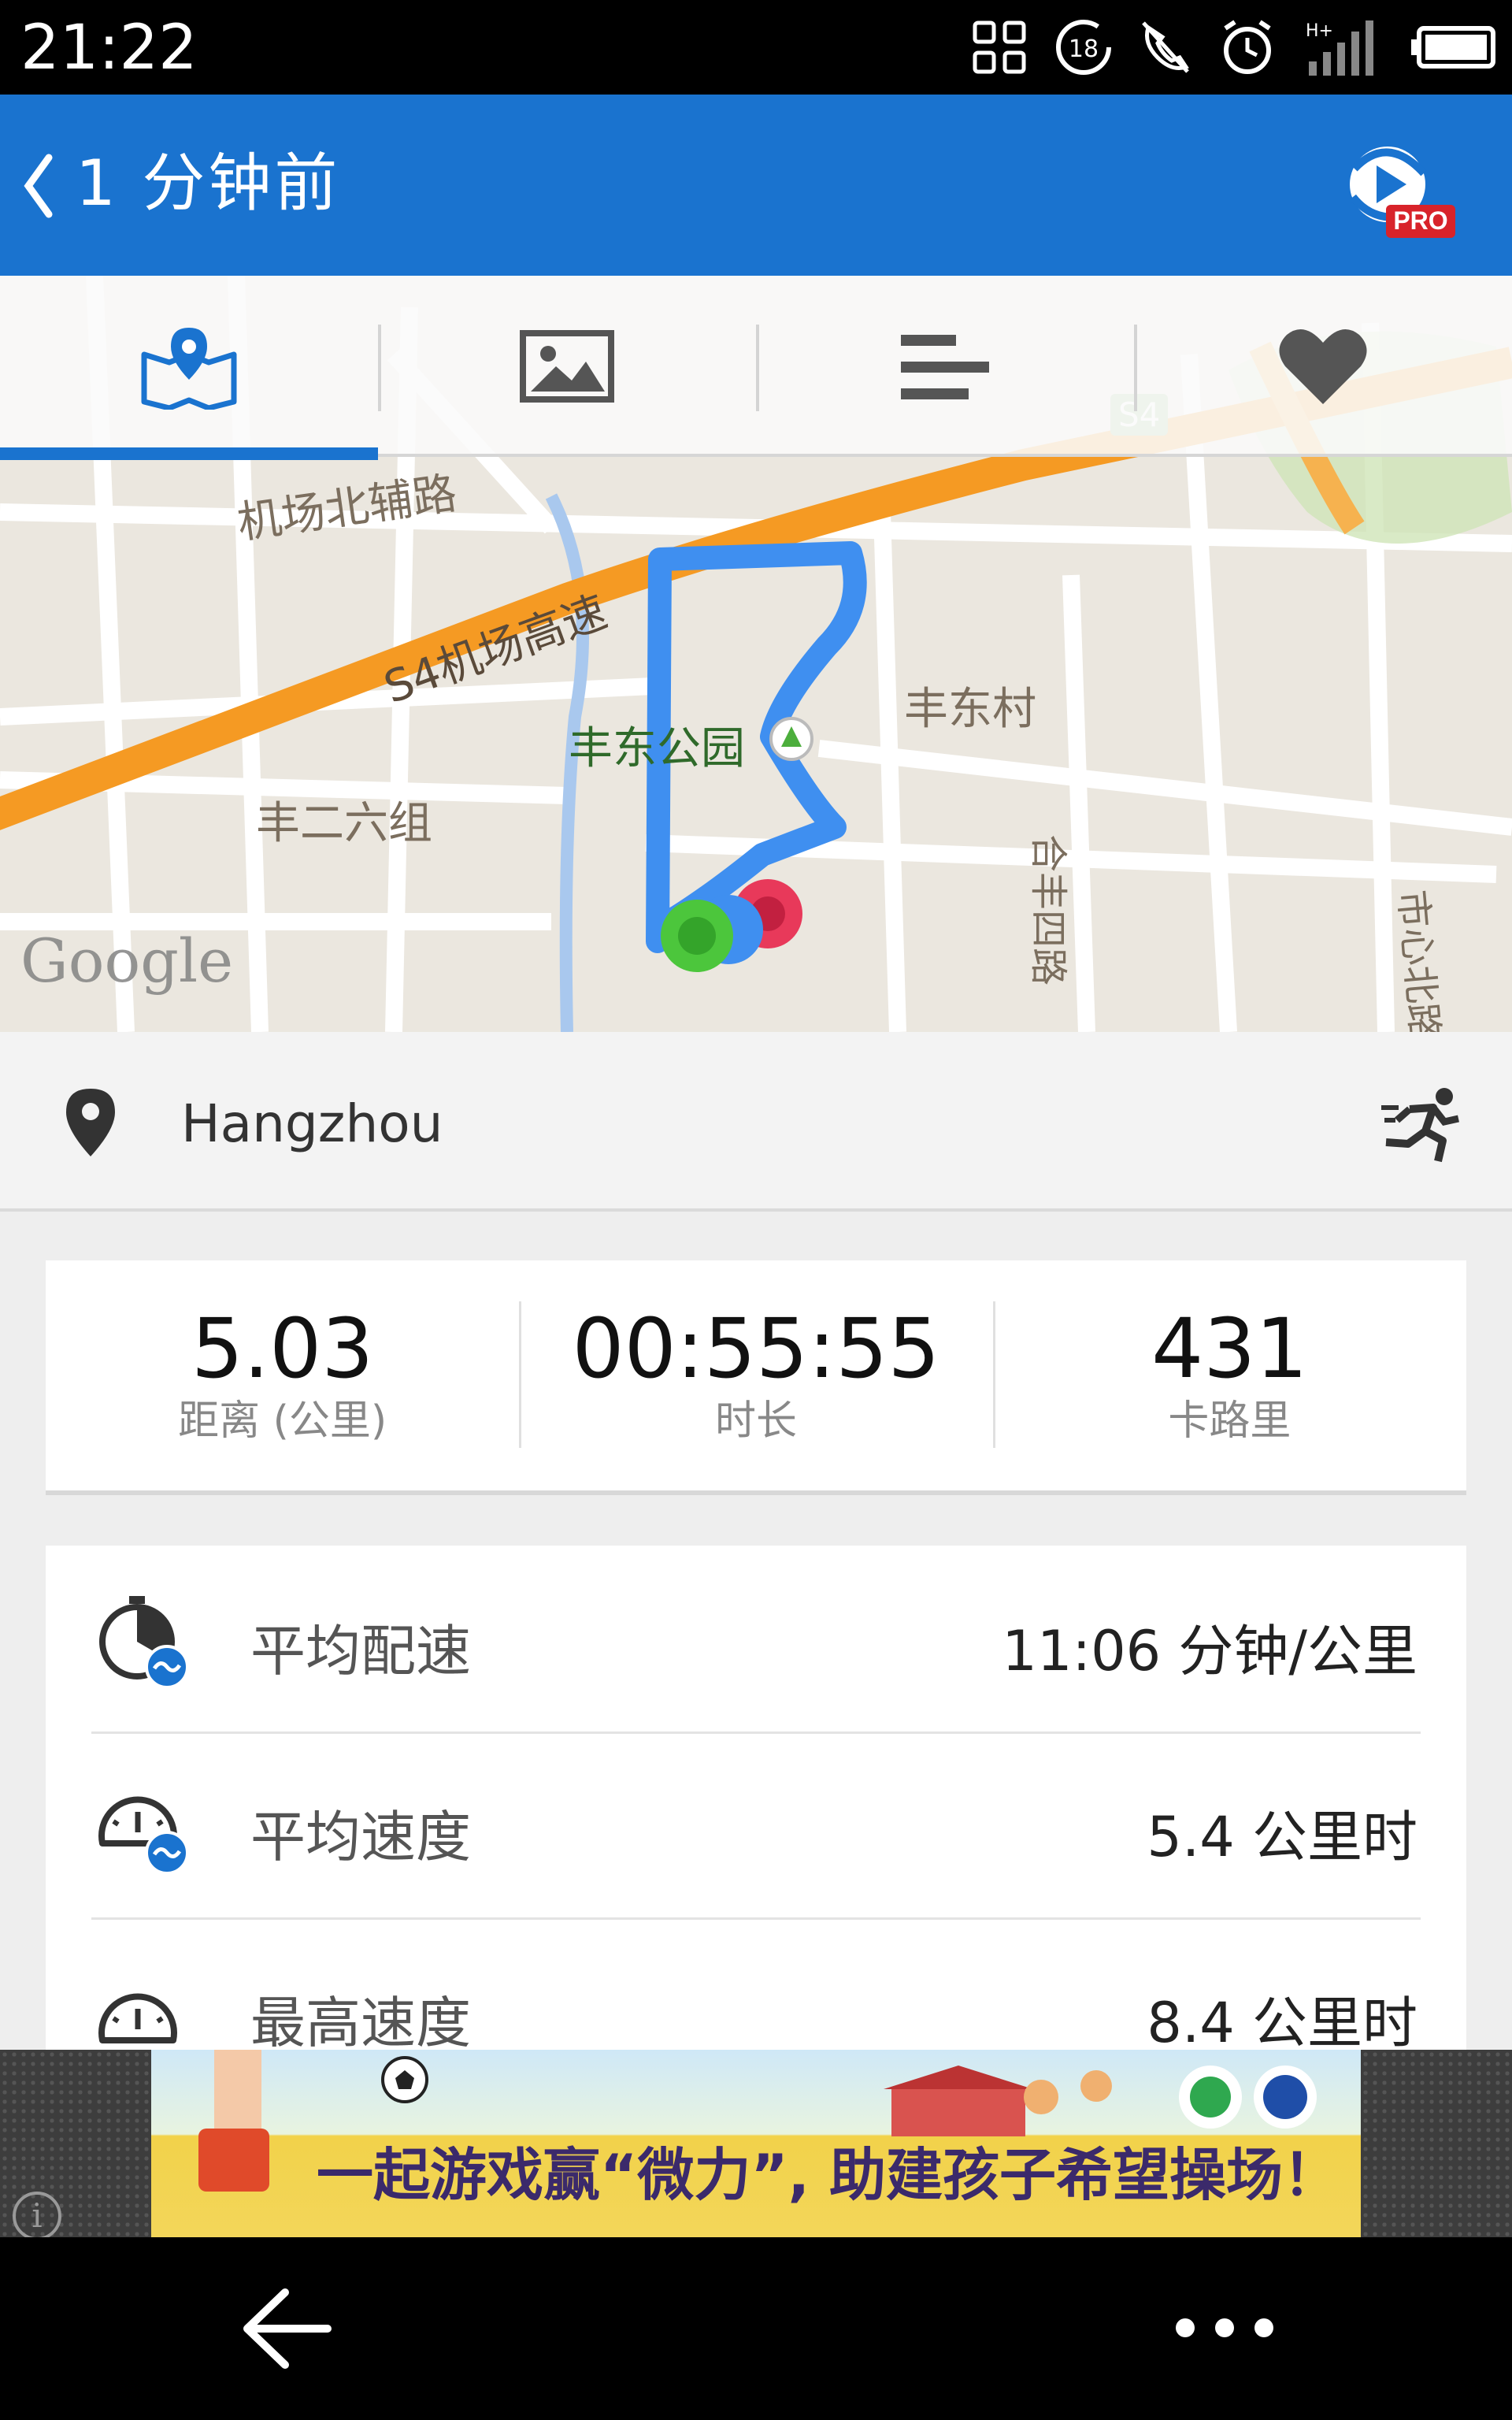 This screenshot has height=2420, width=1512. Describe the element at coordinates (1453, 47) in the screenshot. I see `battery-icon` at that location.